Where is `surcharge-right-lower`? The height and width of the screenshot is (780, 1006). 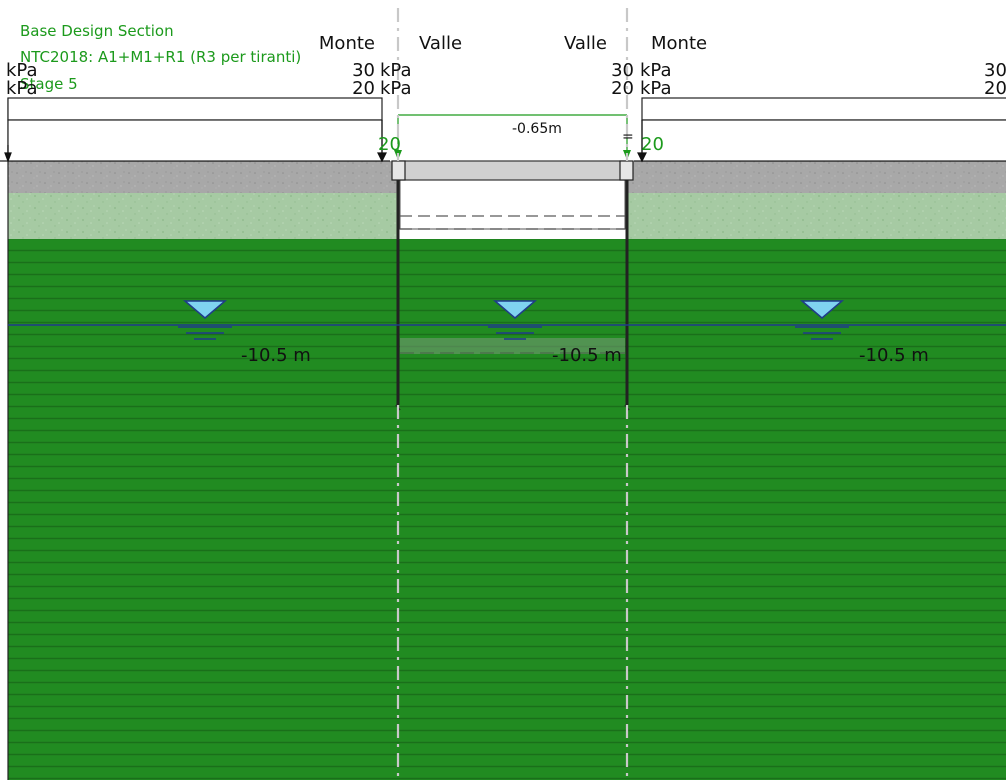 surcharge-right-lower is located at coordinates (823, 140).